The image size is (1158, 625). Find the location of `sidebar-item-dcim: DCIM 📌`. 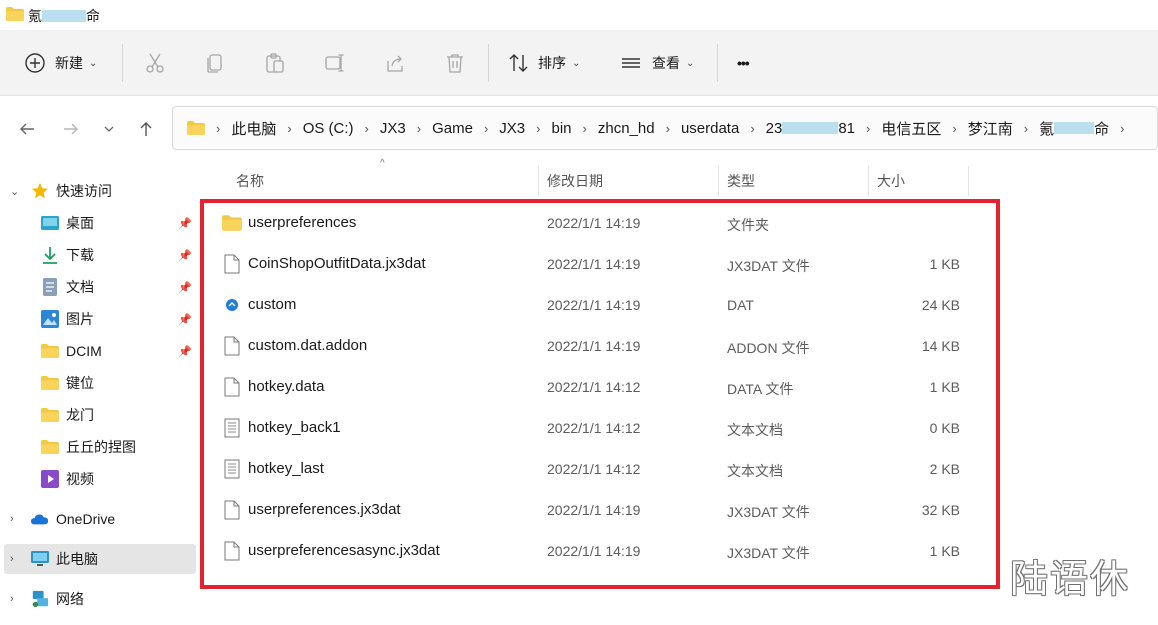

sidebar-item-dcim: DCIM 📌 is located at coordinates (98, 351).